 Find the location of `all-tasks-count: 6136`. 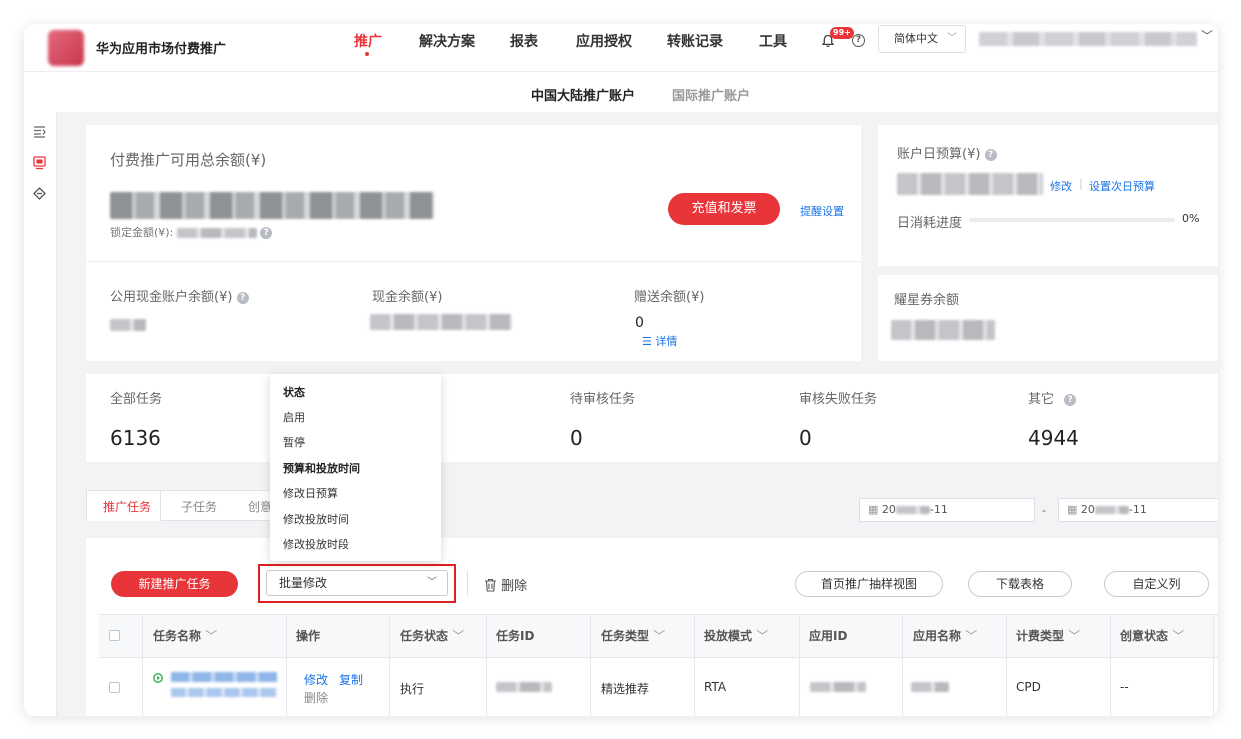

all-tasks-count: 6136 is located at coordinates (135, 438).